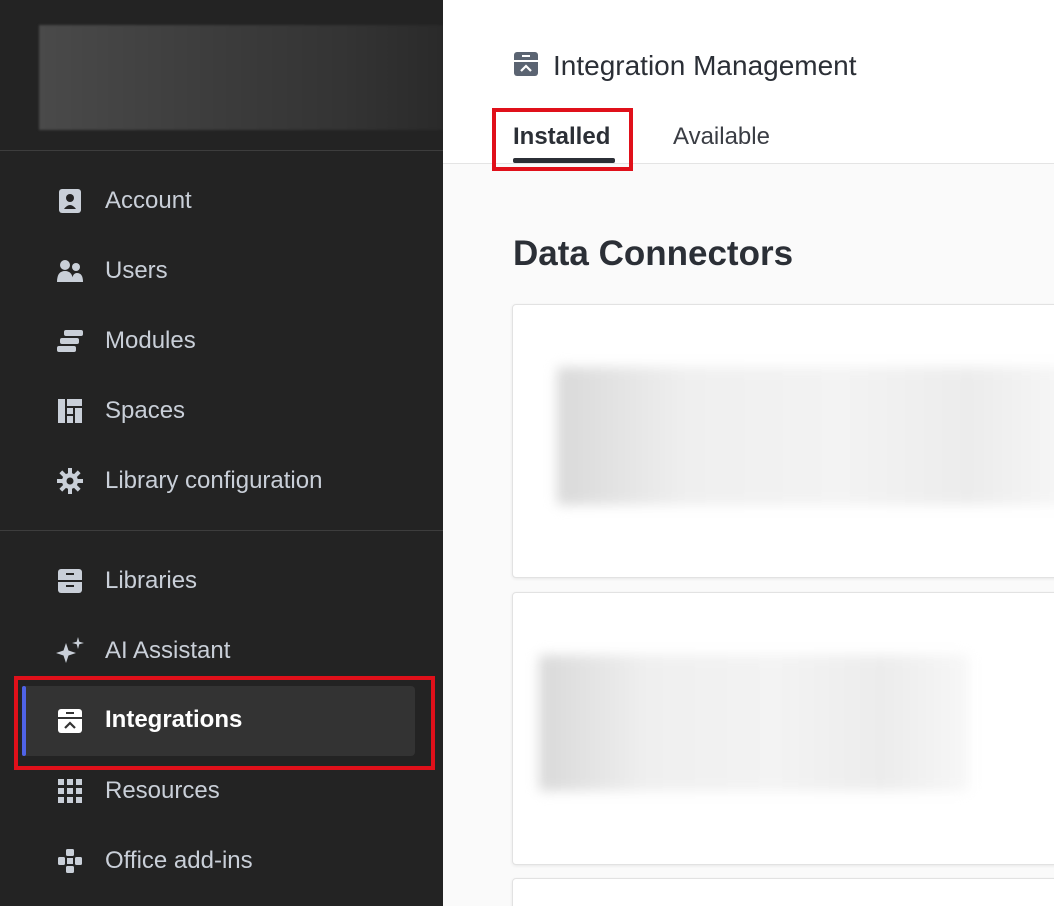  What do you see at coordinates (214, 480) in the screenshot?
I see `sidebar-item-label: Library configuration` at bounding box center [214, 480].